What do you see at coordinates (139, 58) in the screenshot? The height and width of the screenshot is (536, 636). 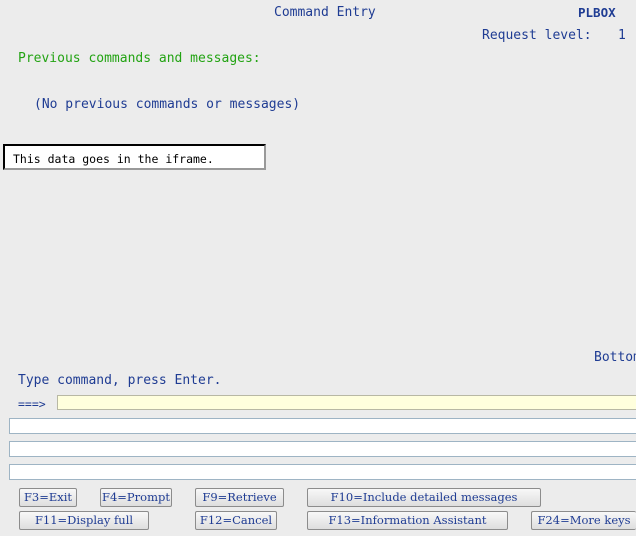 I see `messages-heading: Previous commands and messages:` at bounding box center [139, 58].